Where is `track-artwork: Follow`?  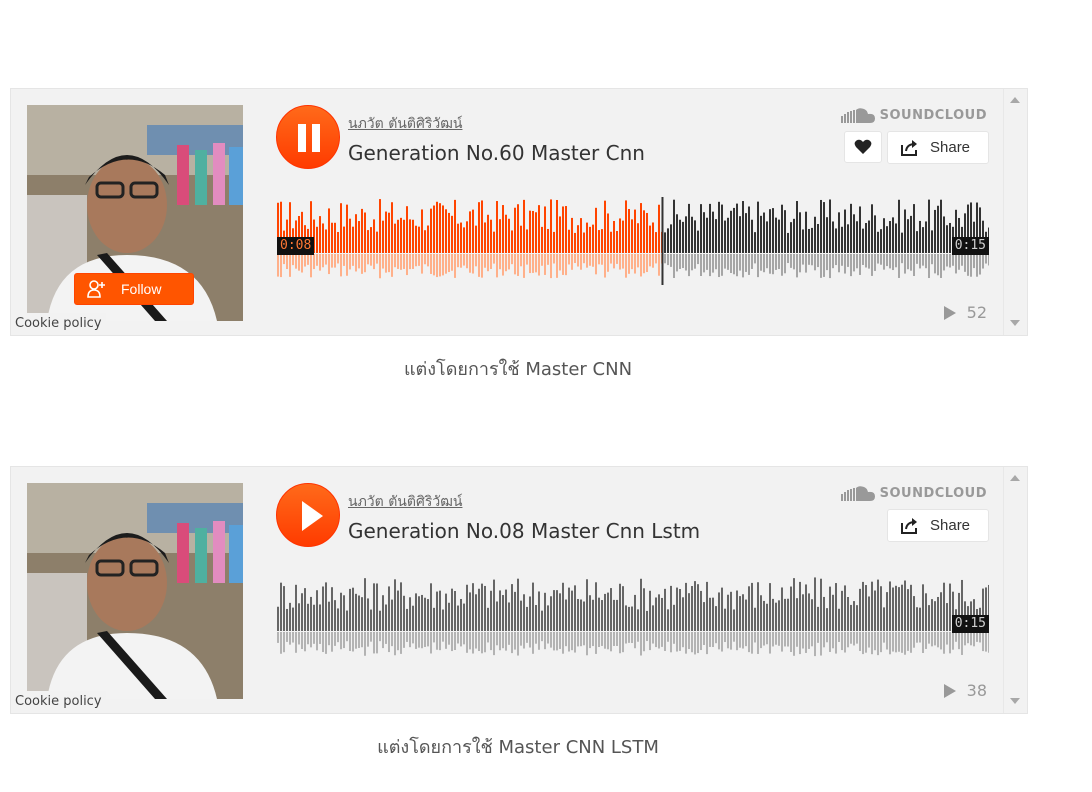
track-artwork: Follow is located at coordinates (135, 213).